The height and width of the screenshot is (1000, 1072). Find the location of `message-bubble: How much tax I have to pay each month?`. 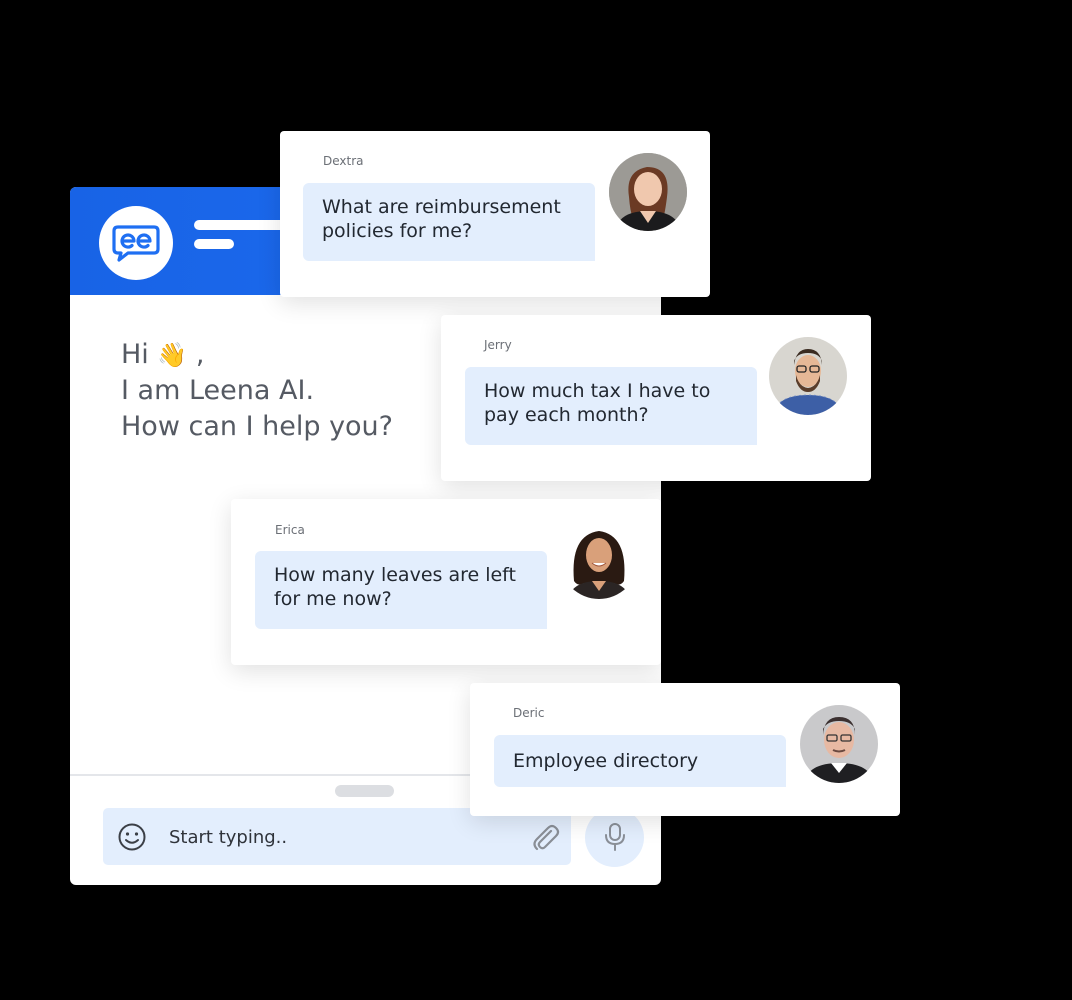

message-bubble: How much tax I have to pay each month? is located at coordinates (611, 406).